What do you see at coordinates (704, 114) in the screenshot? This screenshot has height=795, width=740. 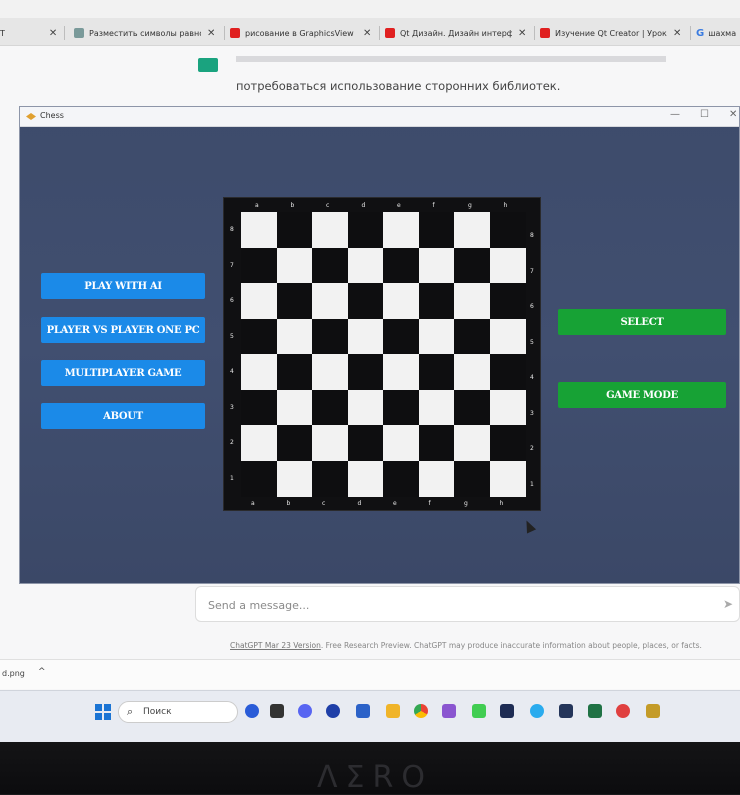 I see `maximize-button: ☐` at bounding box center [704, 114].